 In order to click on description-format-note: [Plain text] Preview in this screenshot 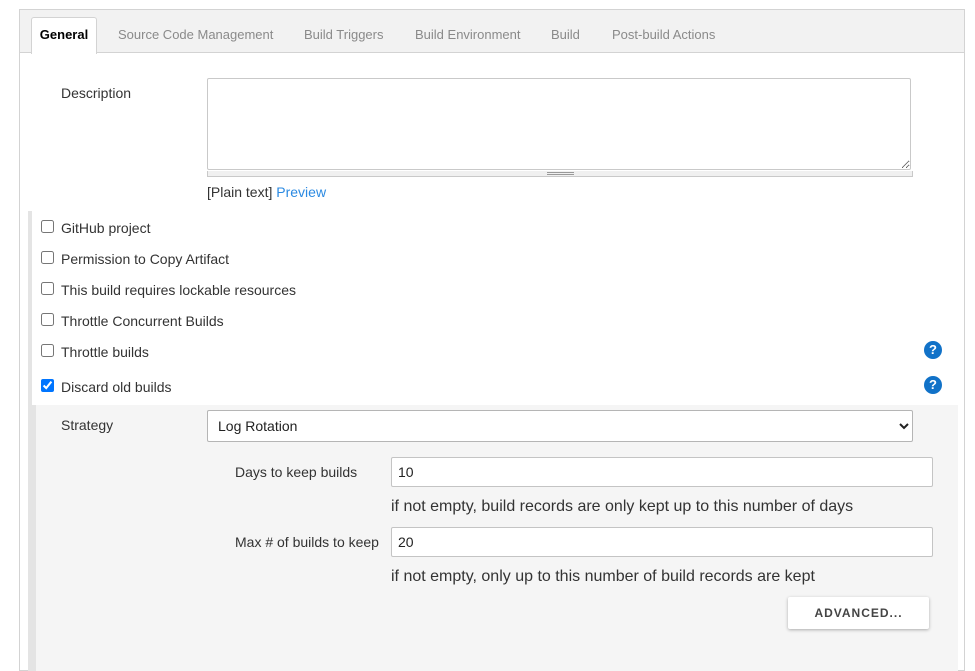, I will do `click(266, 192)`.